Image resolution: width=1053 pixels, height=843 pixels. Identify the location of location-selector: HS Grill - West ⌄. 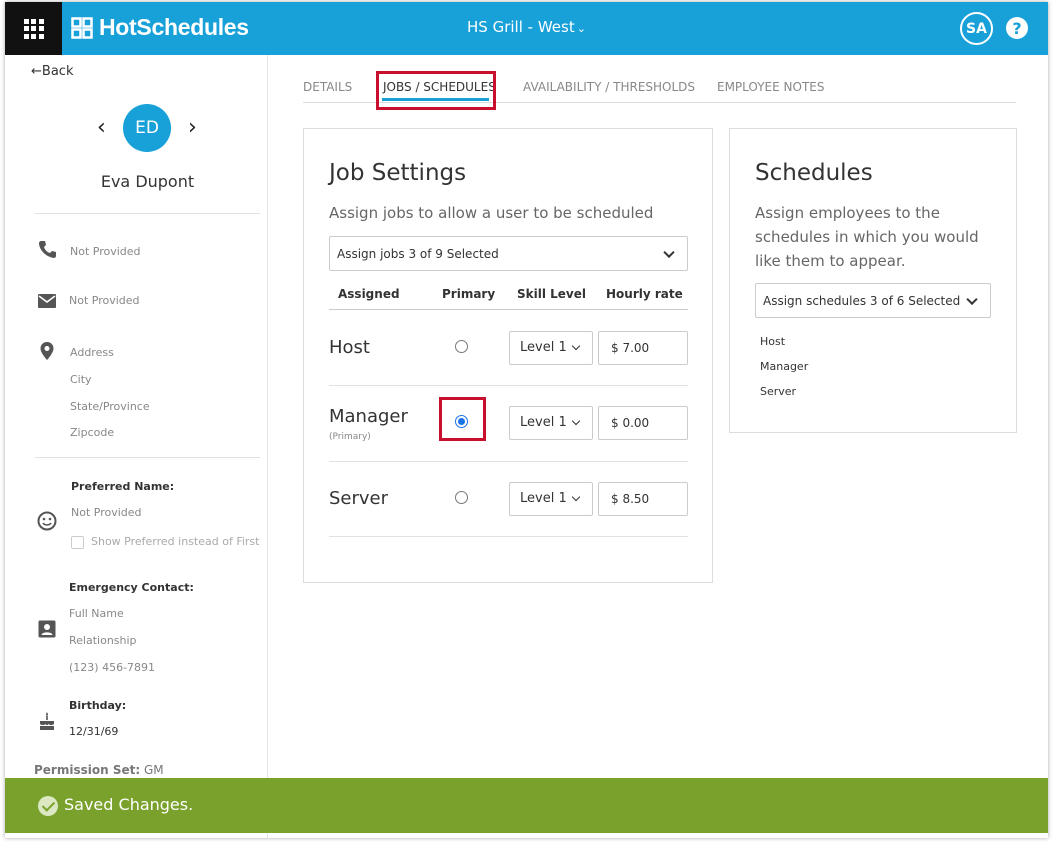
(526, 27).